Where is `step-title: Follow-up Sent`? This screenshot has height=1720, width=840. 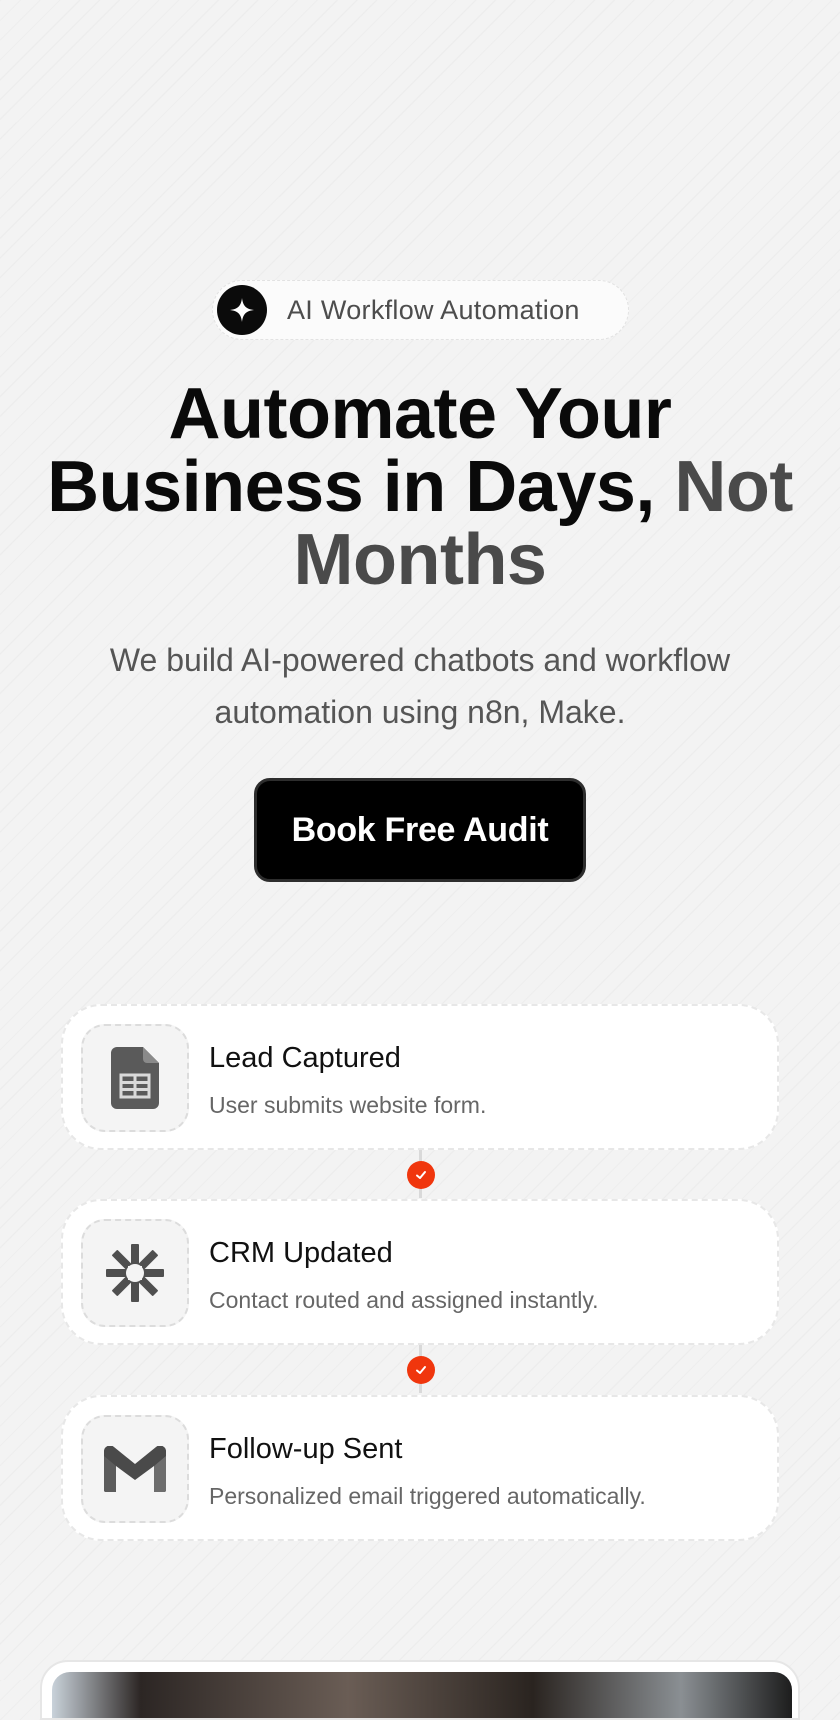
step-title: Follow-up Sent is located at coordinates (306, 1449).